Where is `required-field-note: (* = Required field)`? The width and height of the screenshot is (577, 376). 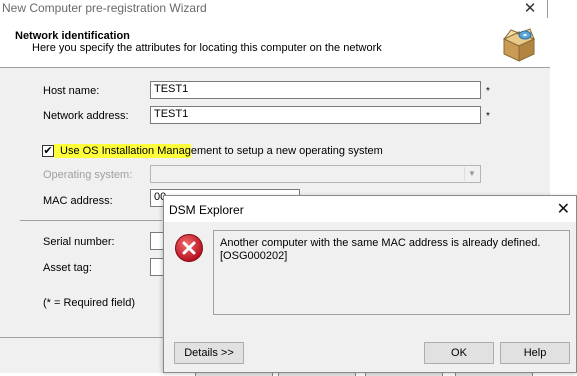
required-field-note: (* = Required field) is located at coordinates (89, 303).